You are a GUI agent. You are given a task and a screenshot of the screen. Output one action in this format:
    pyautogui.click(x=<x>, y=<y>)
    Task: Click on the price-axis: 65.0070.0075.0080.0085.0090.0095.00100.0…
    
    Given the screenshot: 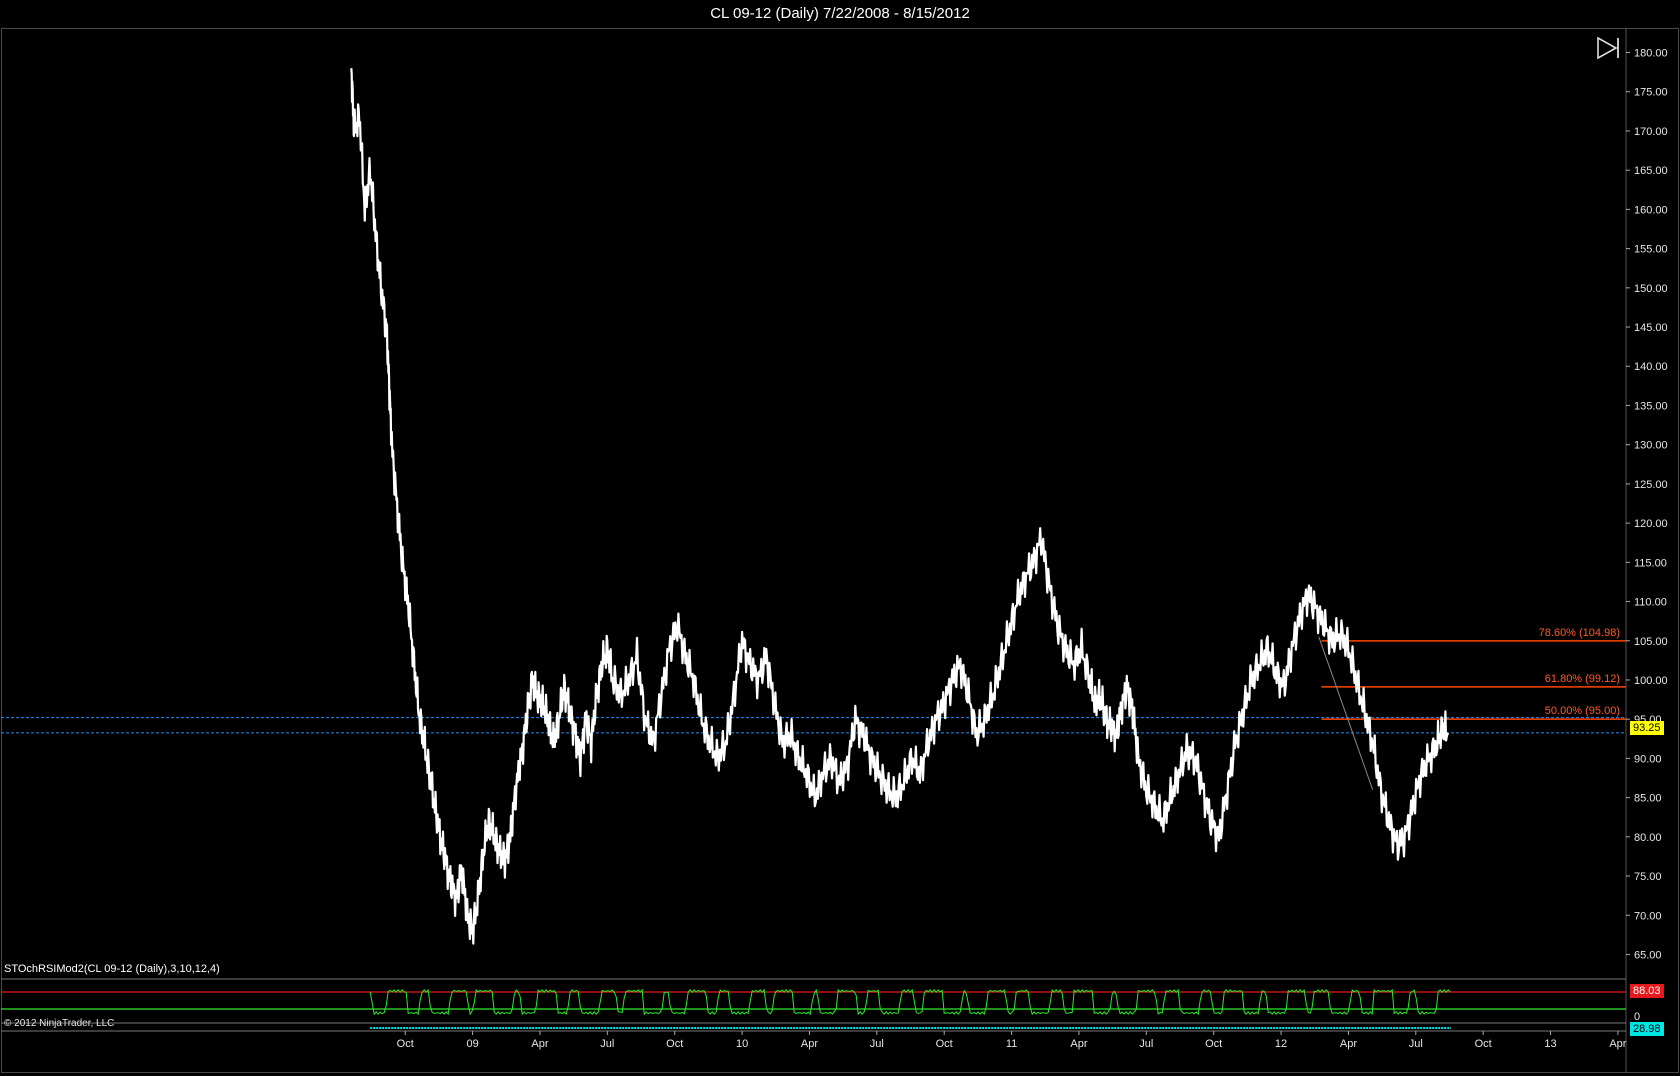 What is the action you would take?
    pyautogui.click(x=1647, y=505)
    